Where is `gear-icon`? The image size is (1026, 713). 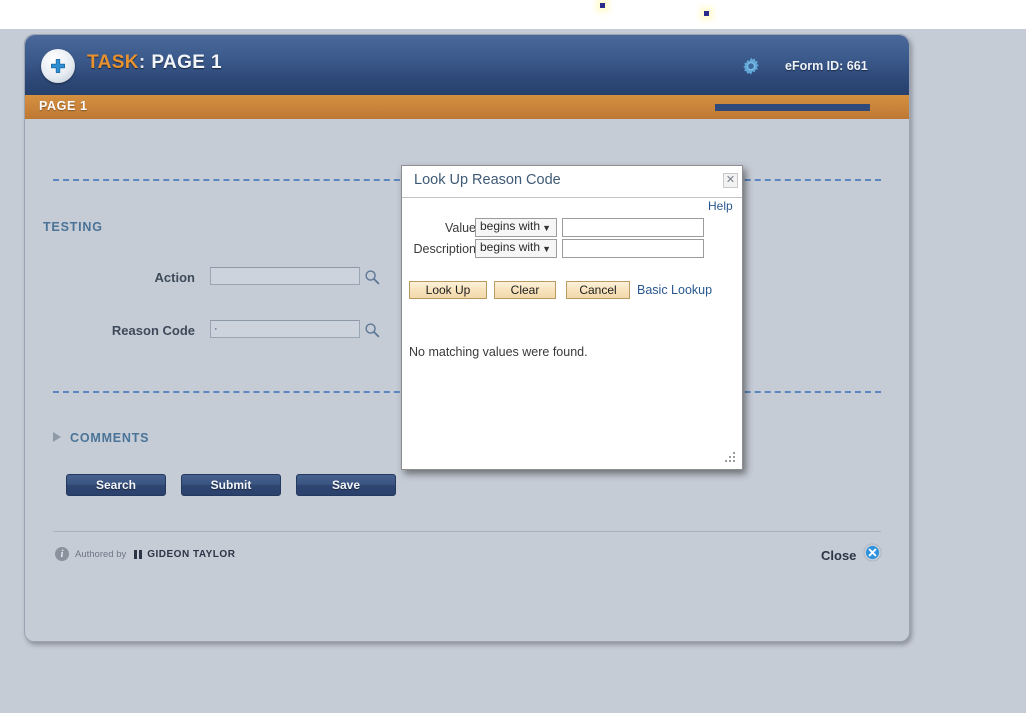
gear-icon is located at coordinates (751, 67).